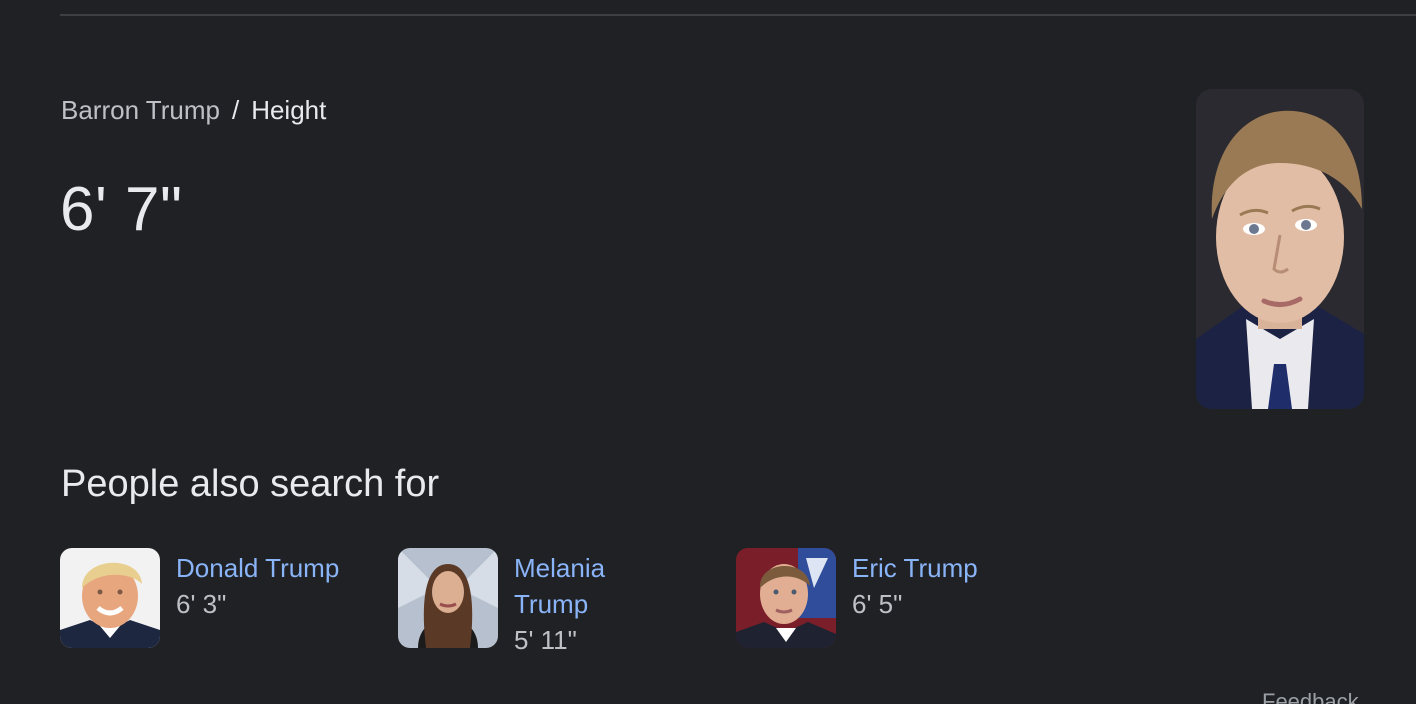  What do you see at coordinates (915, 568) in the screenshot?
I see `related-person-name: Eric Trump` at bounding box center [915, 568].